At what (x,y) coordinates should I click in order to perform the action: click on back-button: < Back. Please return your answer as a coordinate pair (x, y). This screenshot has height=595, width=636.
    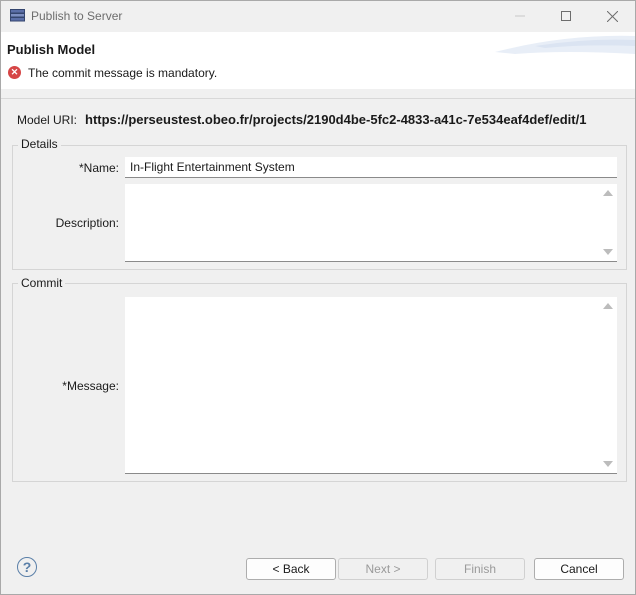
    Looking at the image, I should click on (291, 569).